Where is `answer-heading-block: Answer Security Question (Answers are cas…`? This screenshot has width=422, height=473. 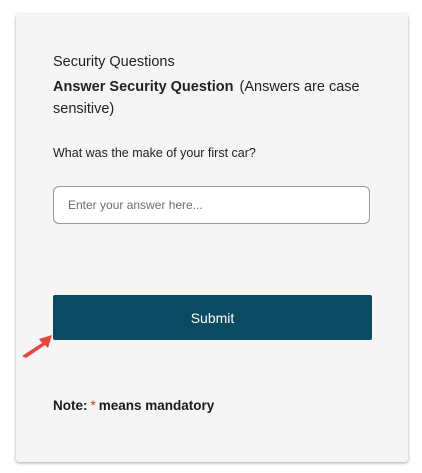 answer-heading-block: Answer Security Question (Answers are cas… is located at coordinates (213, 98).